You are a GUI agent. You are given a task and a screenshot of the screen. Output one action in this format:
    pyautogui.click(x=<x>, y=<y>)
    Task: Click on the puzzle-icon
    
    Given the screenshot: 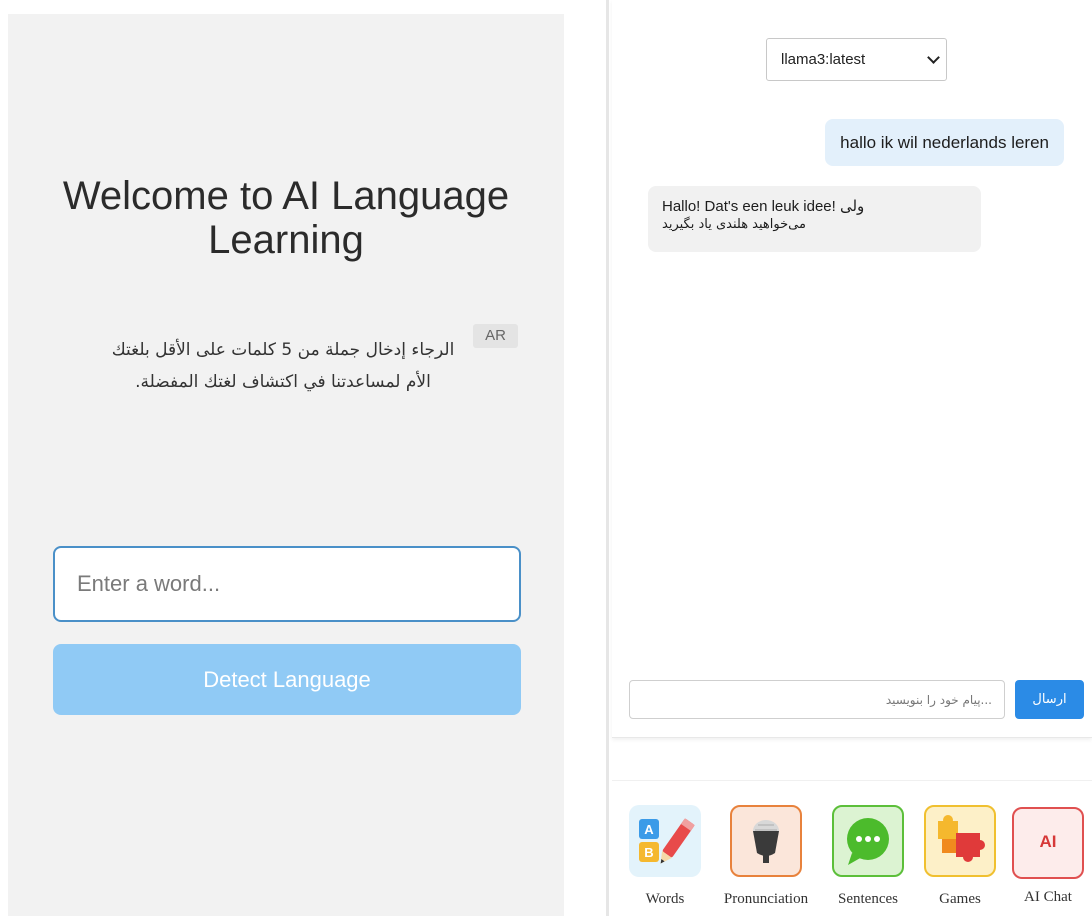 What is the action you would take?
    pyautogui.click(x=960, y=841)
    